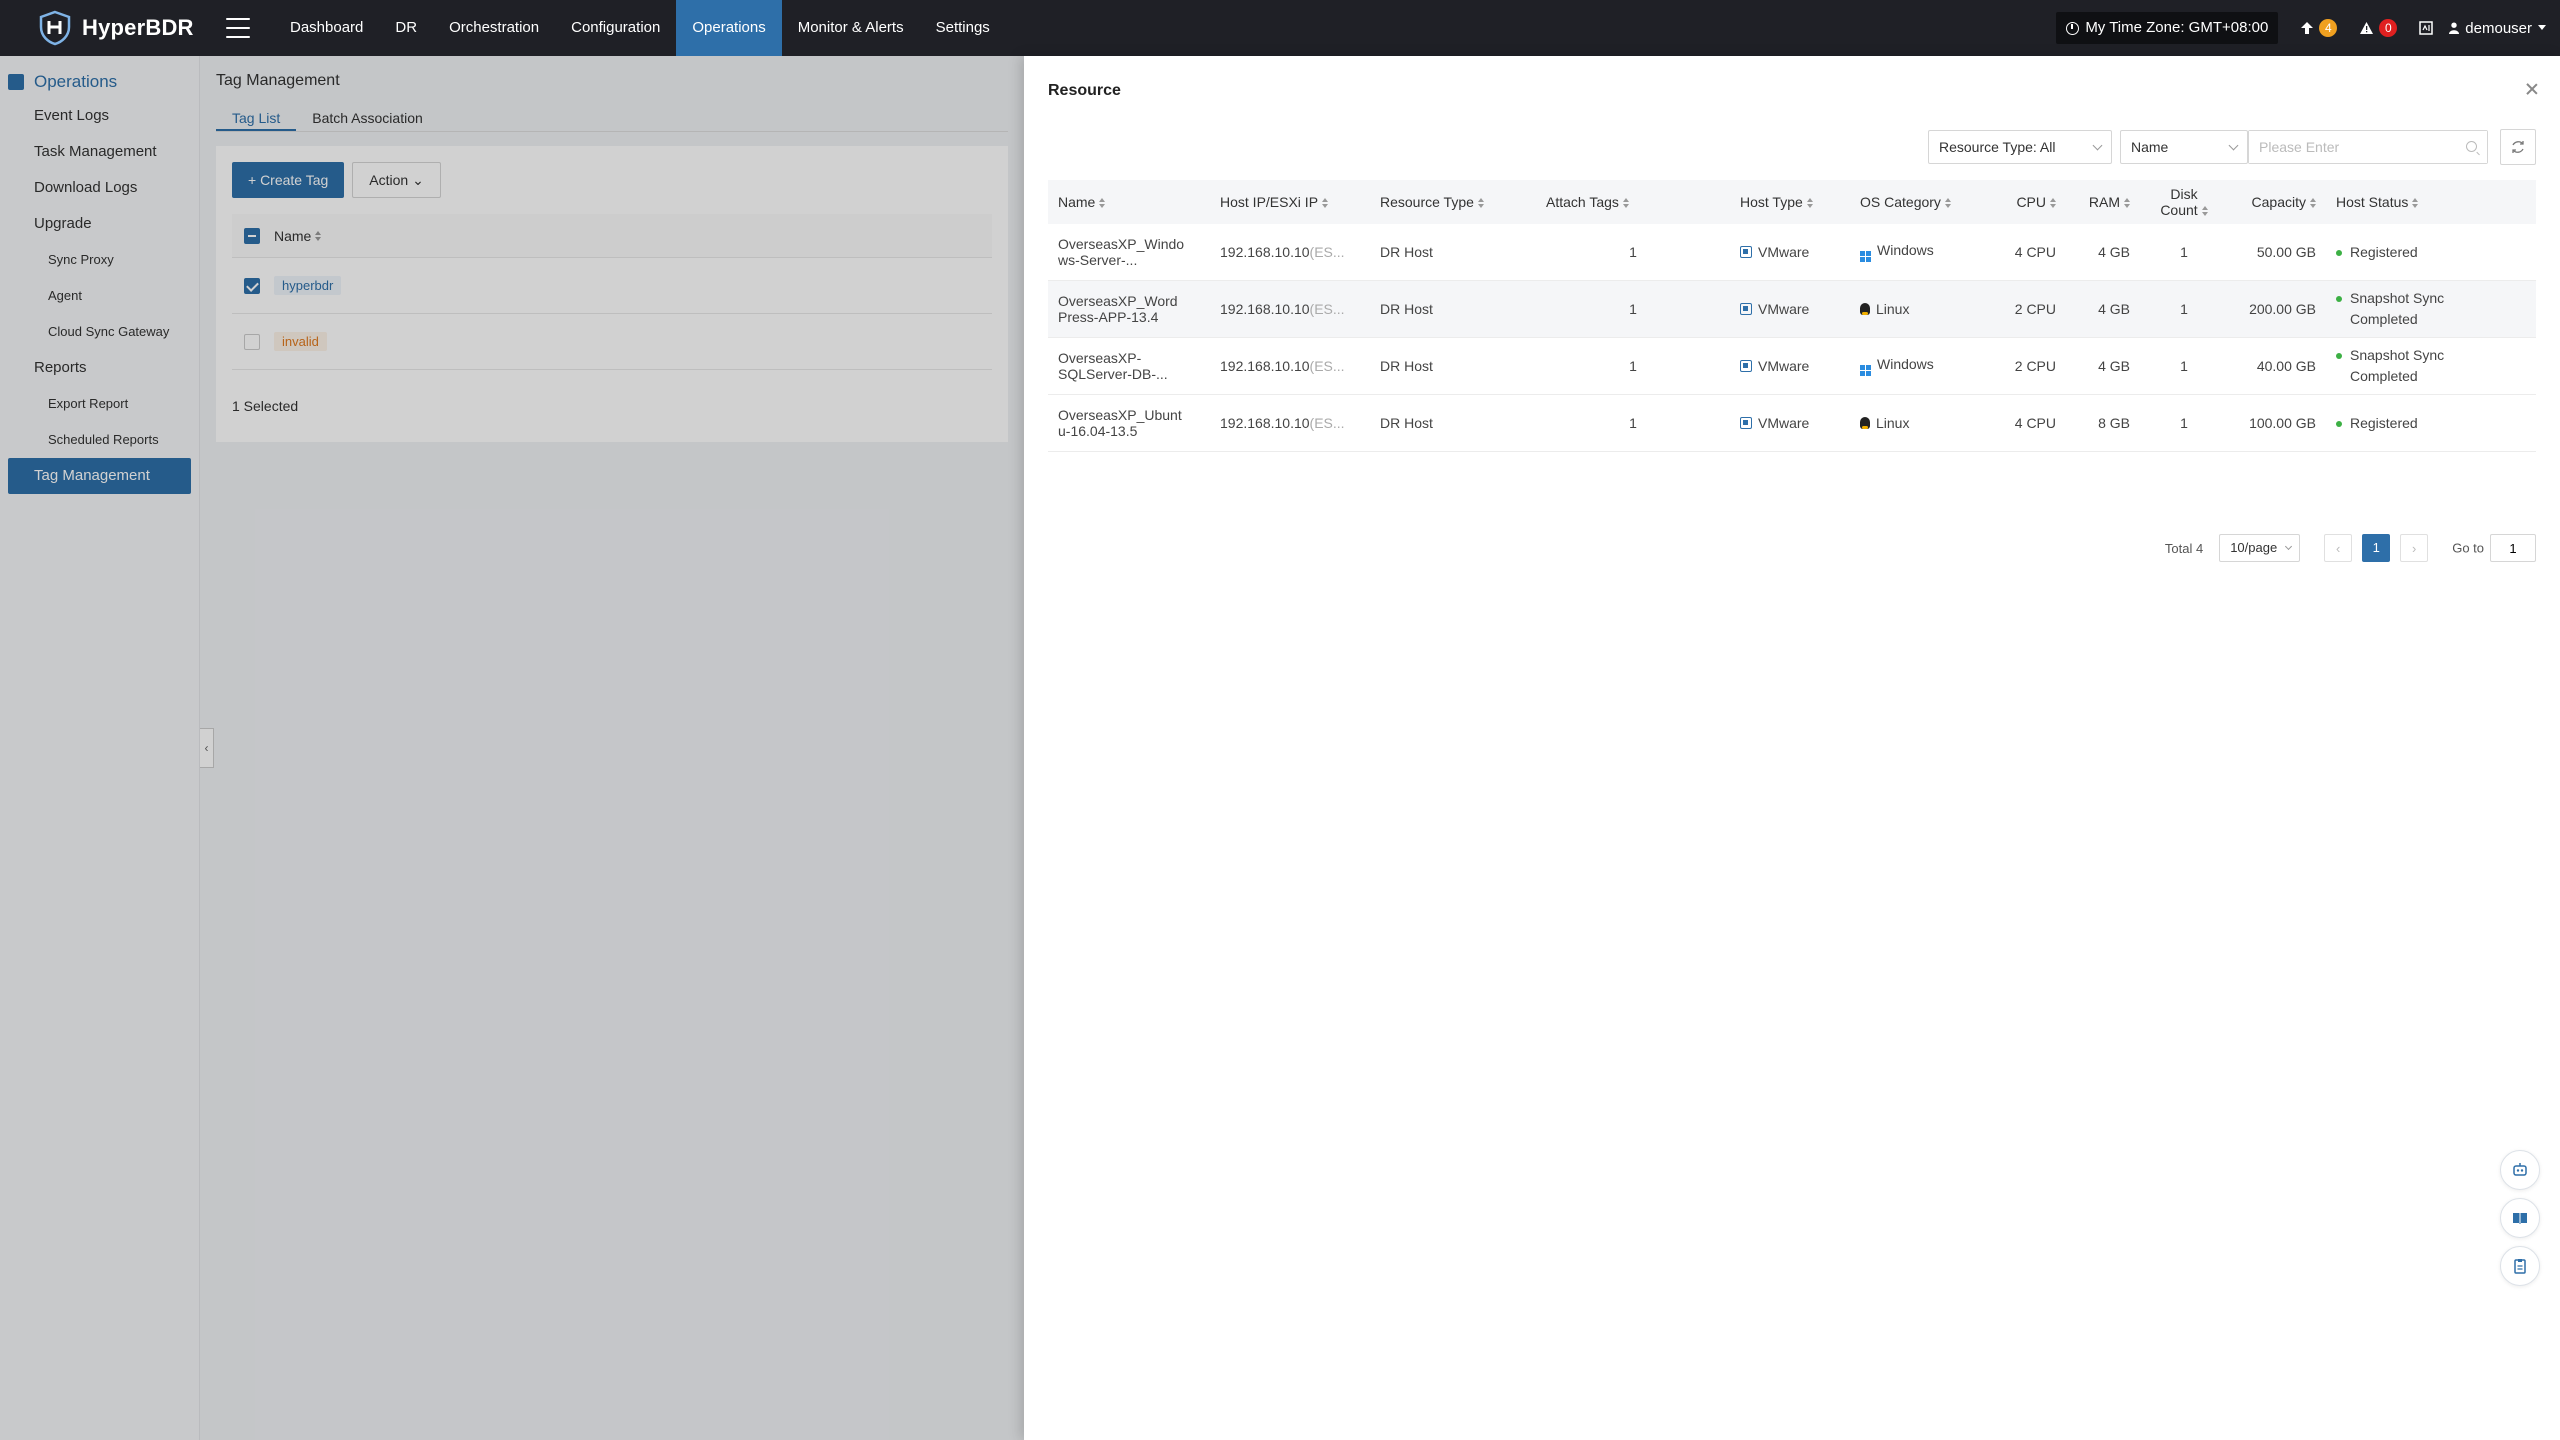 The image size is (2560, 1440). Describe the element at coordinates (138, 27) in the screenshot. I see `app-name: HyperBDR` at that location.